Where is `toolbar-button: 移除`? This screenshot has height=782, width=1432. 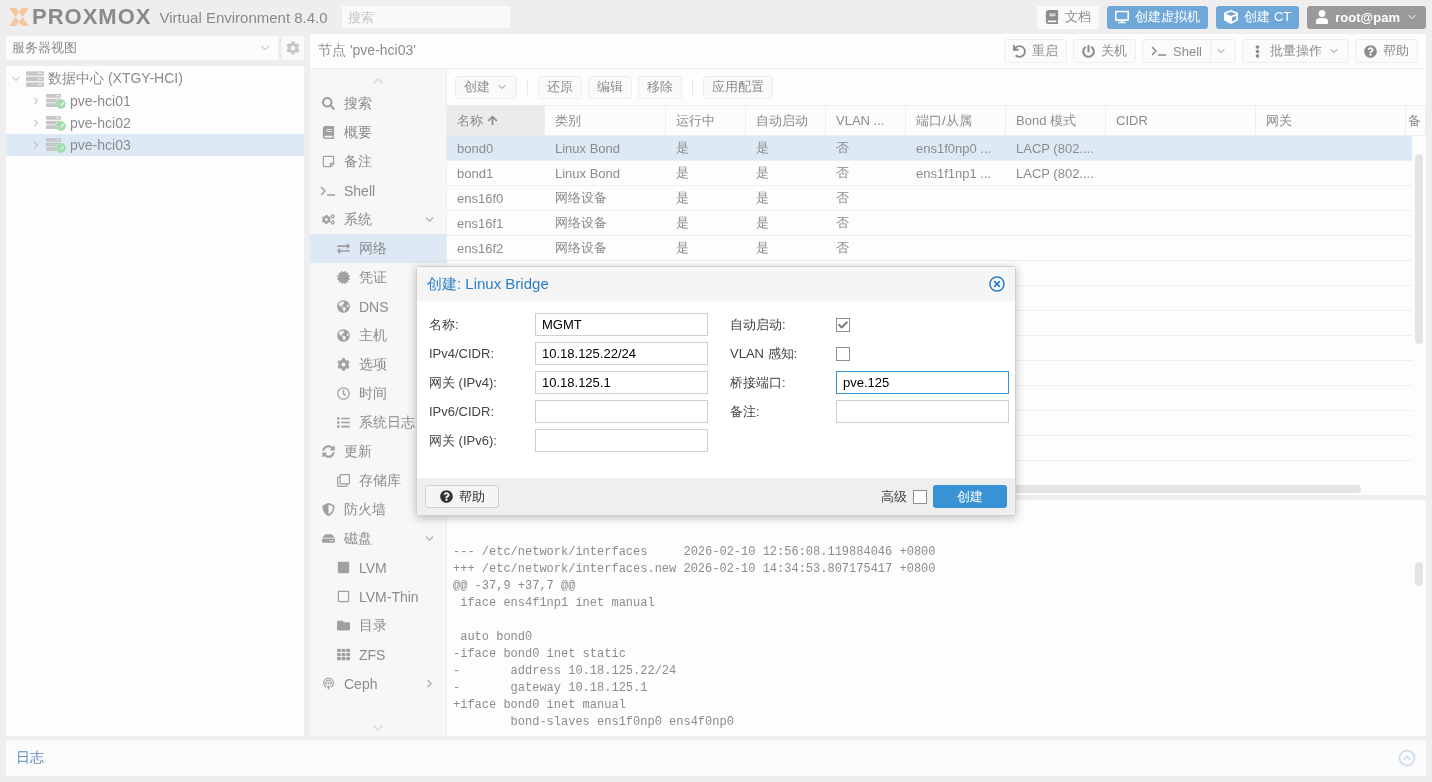 toolbar-button: 移除 is located at coordinates (660, 87).